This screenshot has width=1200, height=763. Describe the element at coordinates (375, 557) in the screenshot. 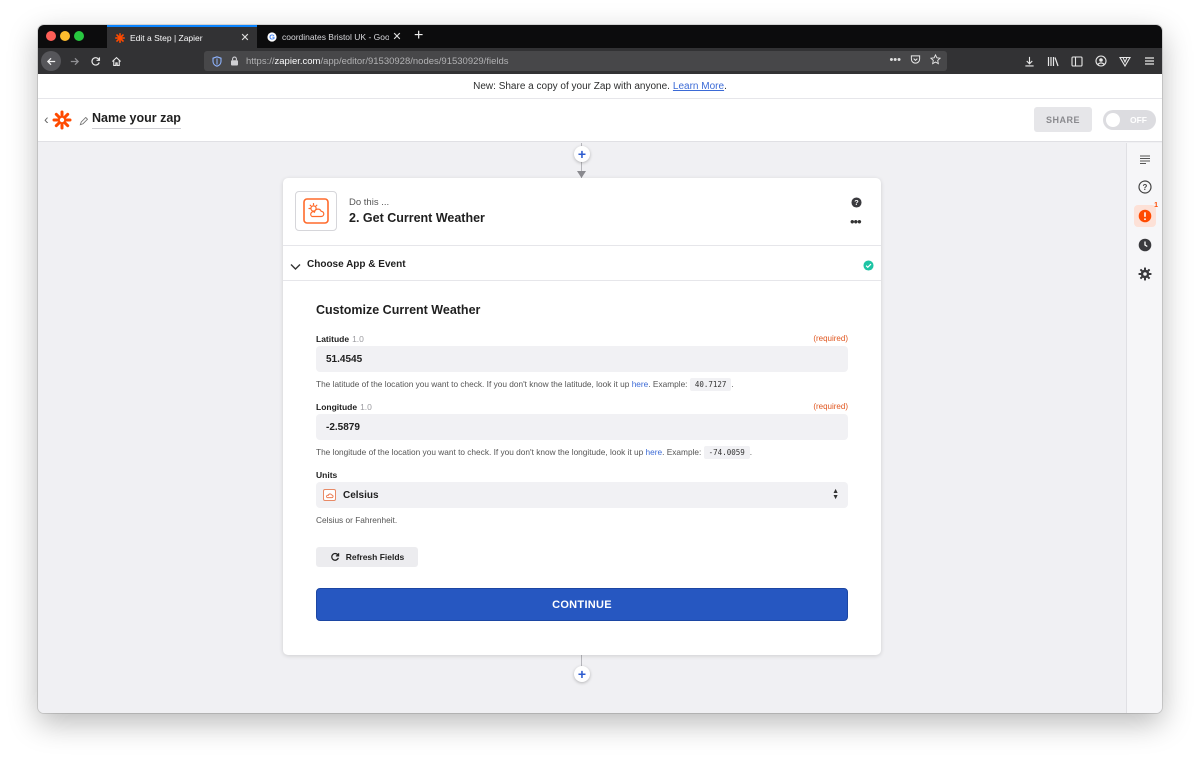

I see `refresh-fields-label: Refresh Fields` at that location.